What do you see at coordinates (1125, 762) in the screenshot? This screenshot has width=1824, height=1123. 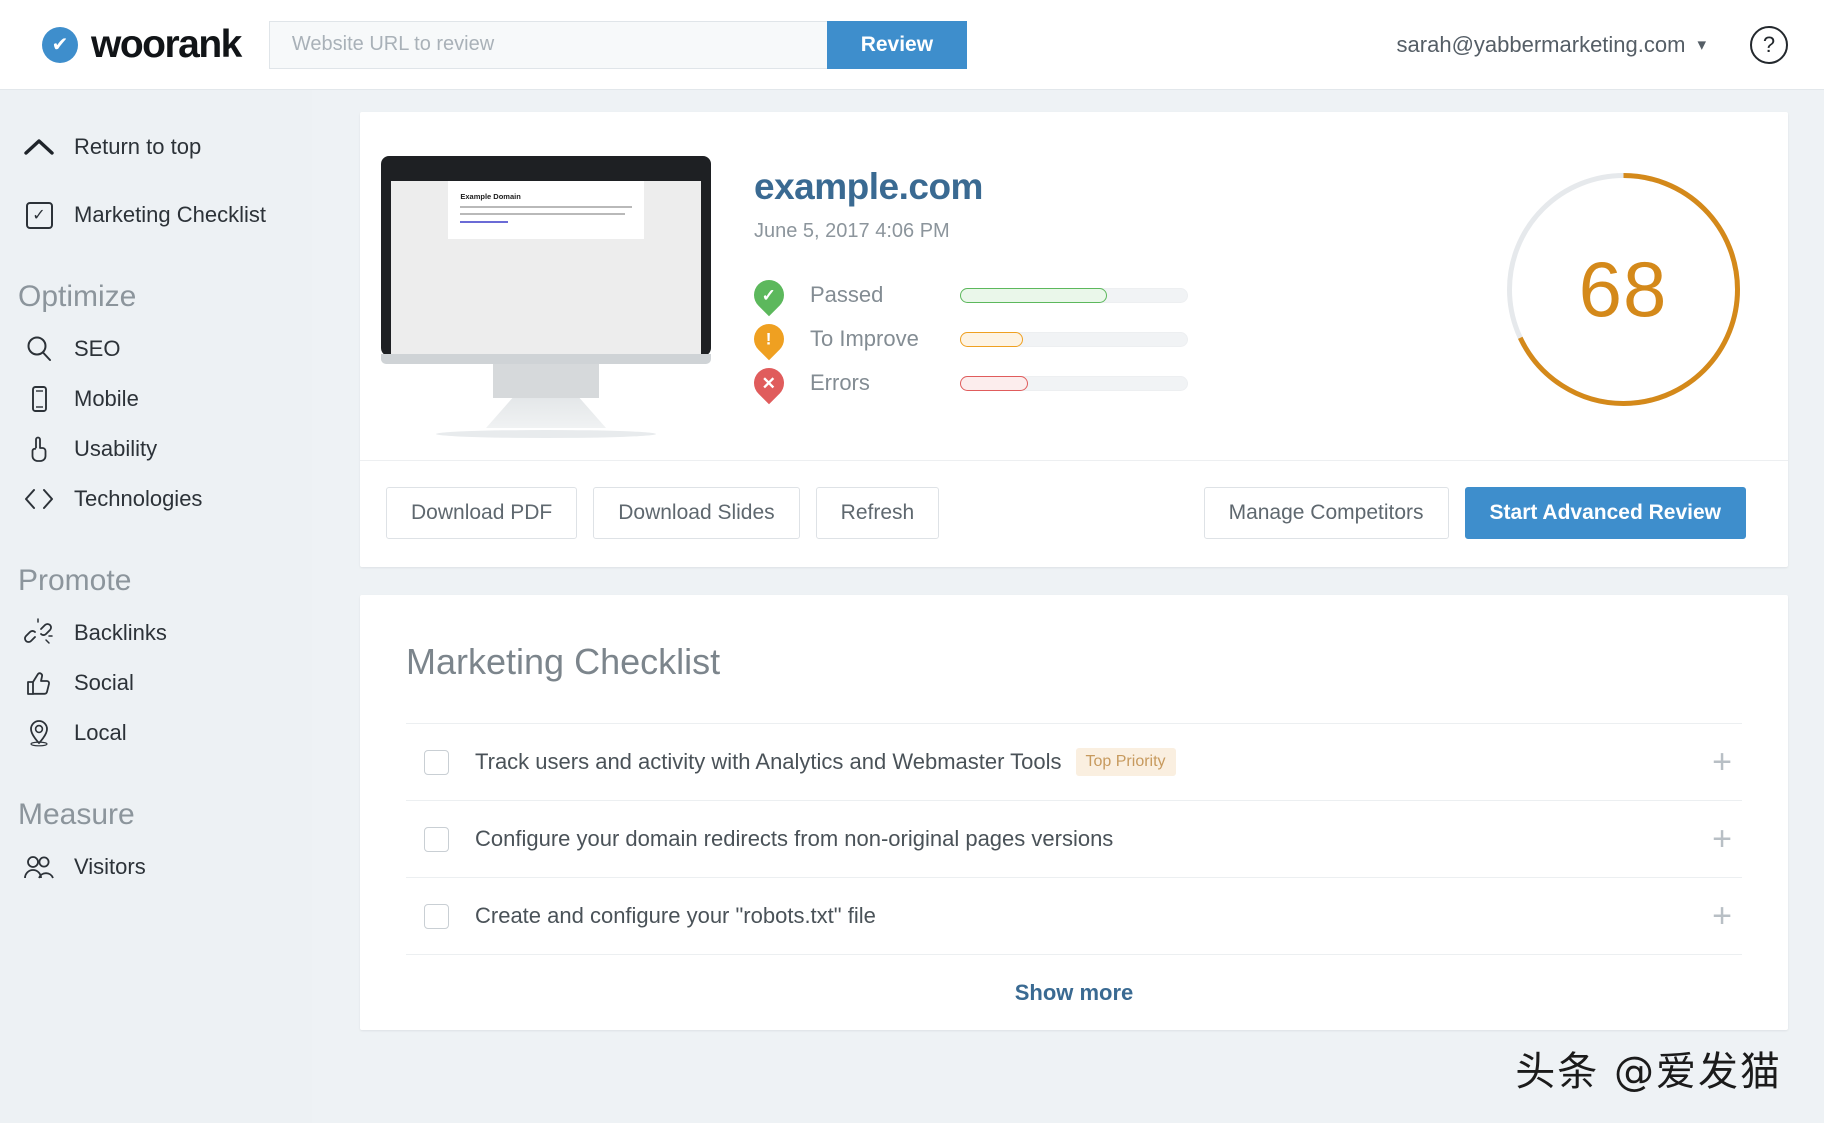 I see `status-badge: Top Priority` at bounding box center [1125, 762].